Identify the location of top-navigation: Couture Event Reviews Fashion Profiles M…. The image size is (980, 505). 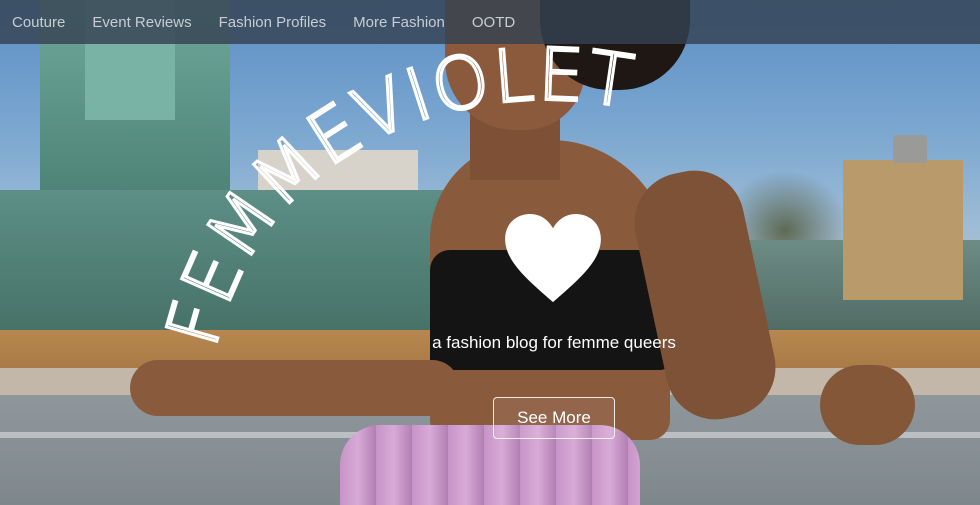
(490, 22).